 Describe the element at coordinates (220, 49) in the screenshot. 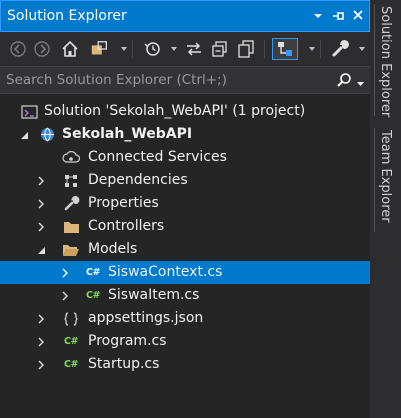

I see `collapse-all-icon` at that location.